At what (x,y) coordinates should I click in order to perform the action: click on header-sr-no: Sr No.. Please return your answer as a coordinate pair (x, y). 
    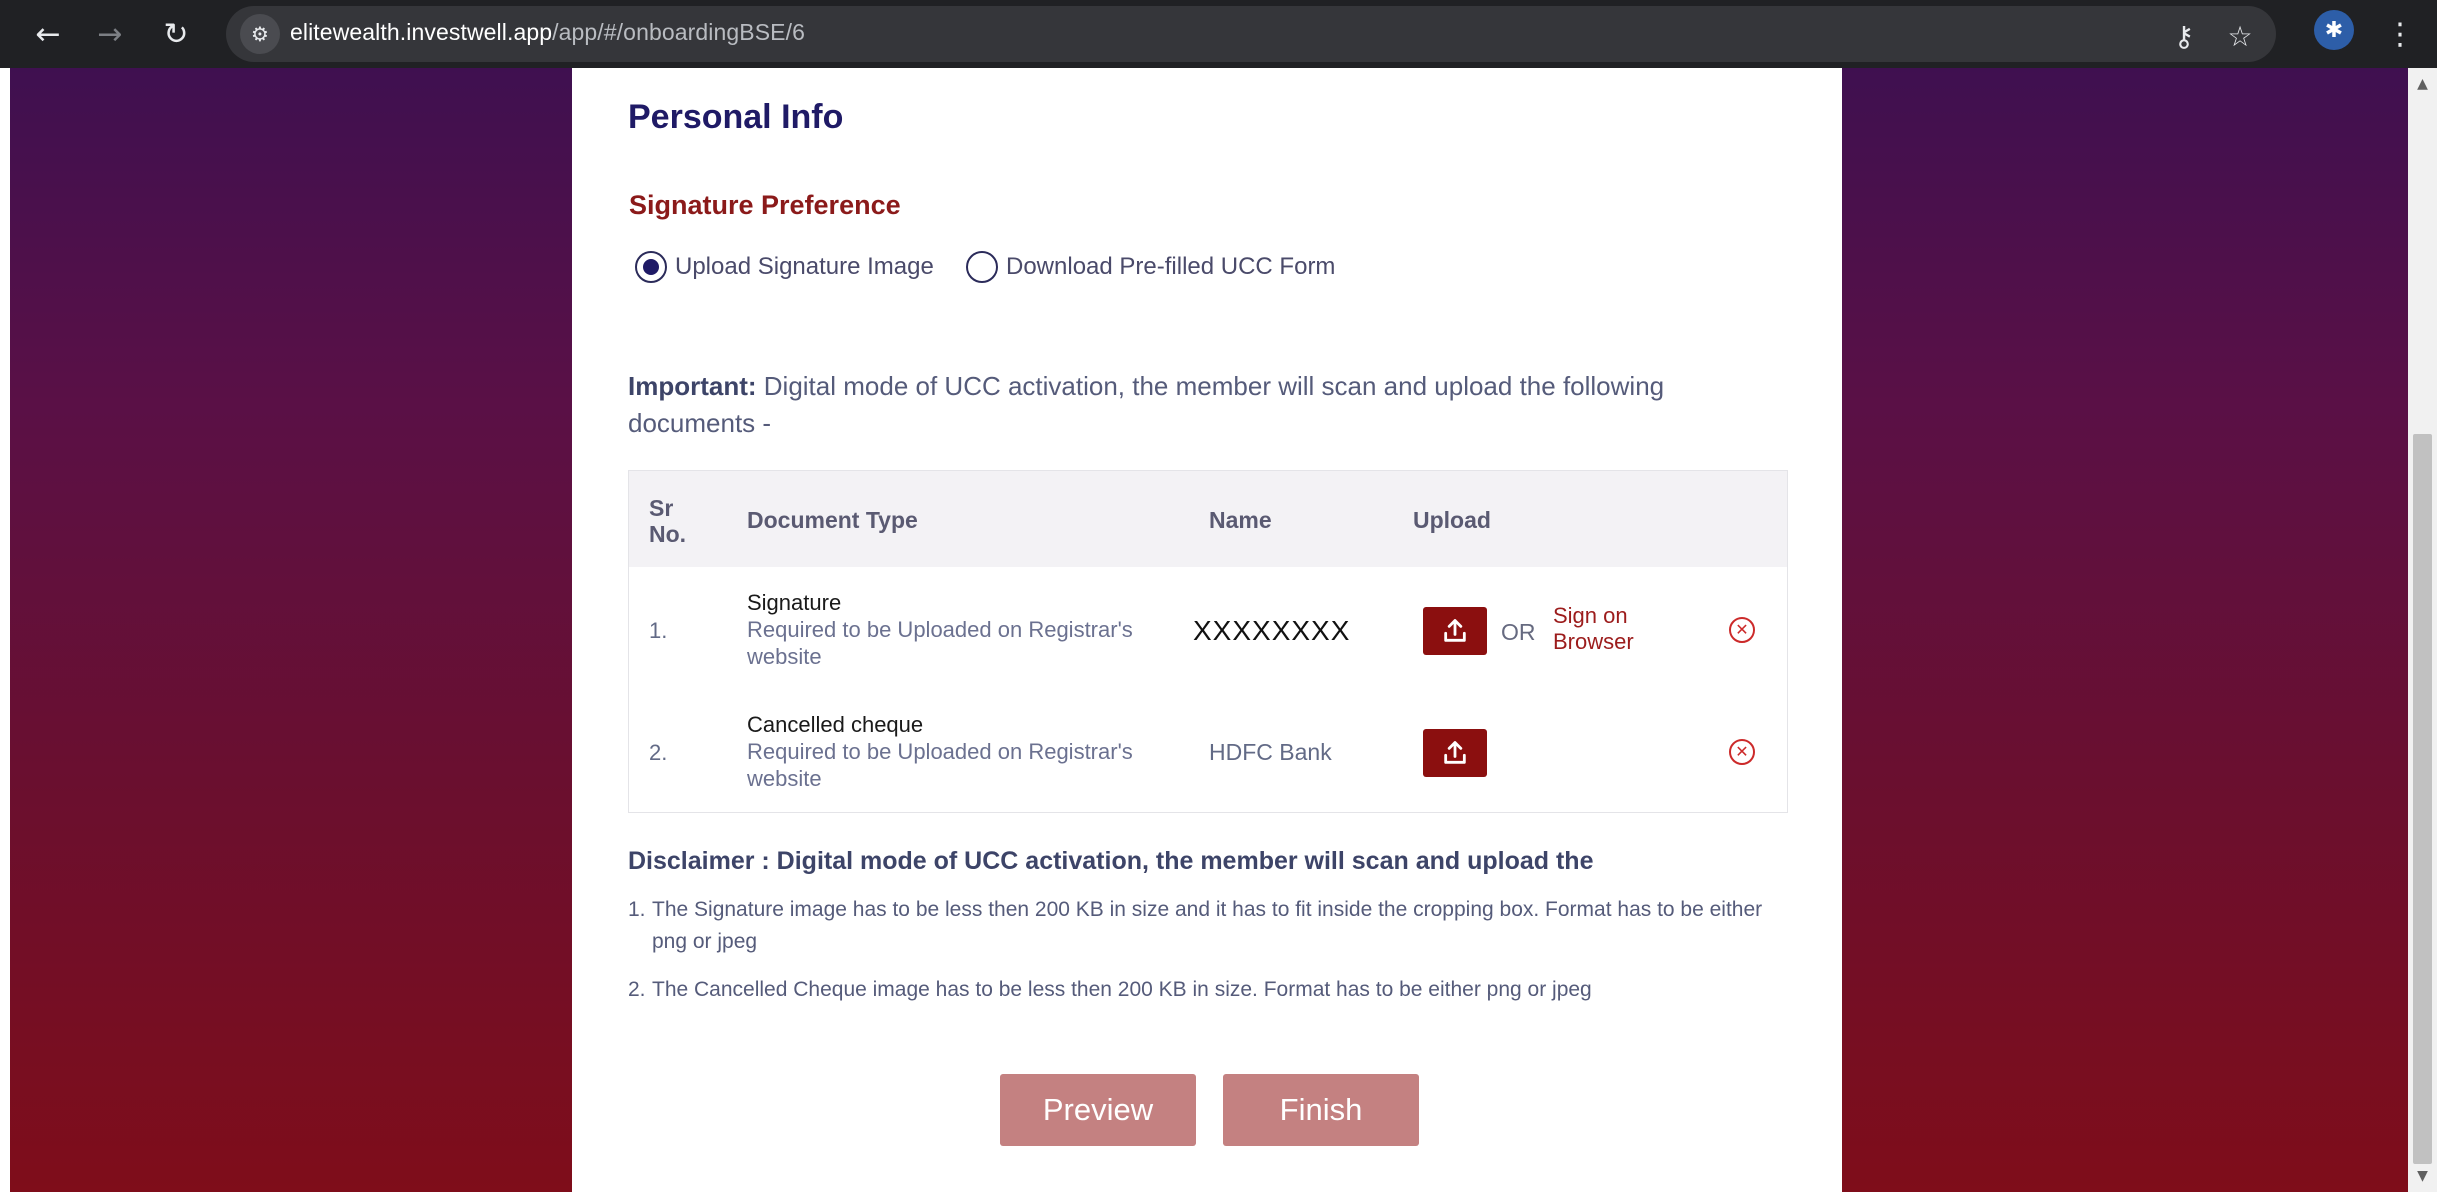
    Looking at the image, I should click on (667, 521).